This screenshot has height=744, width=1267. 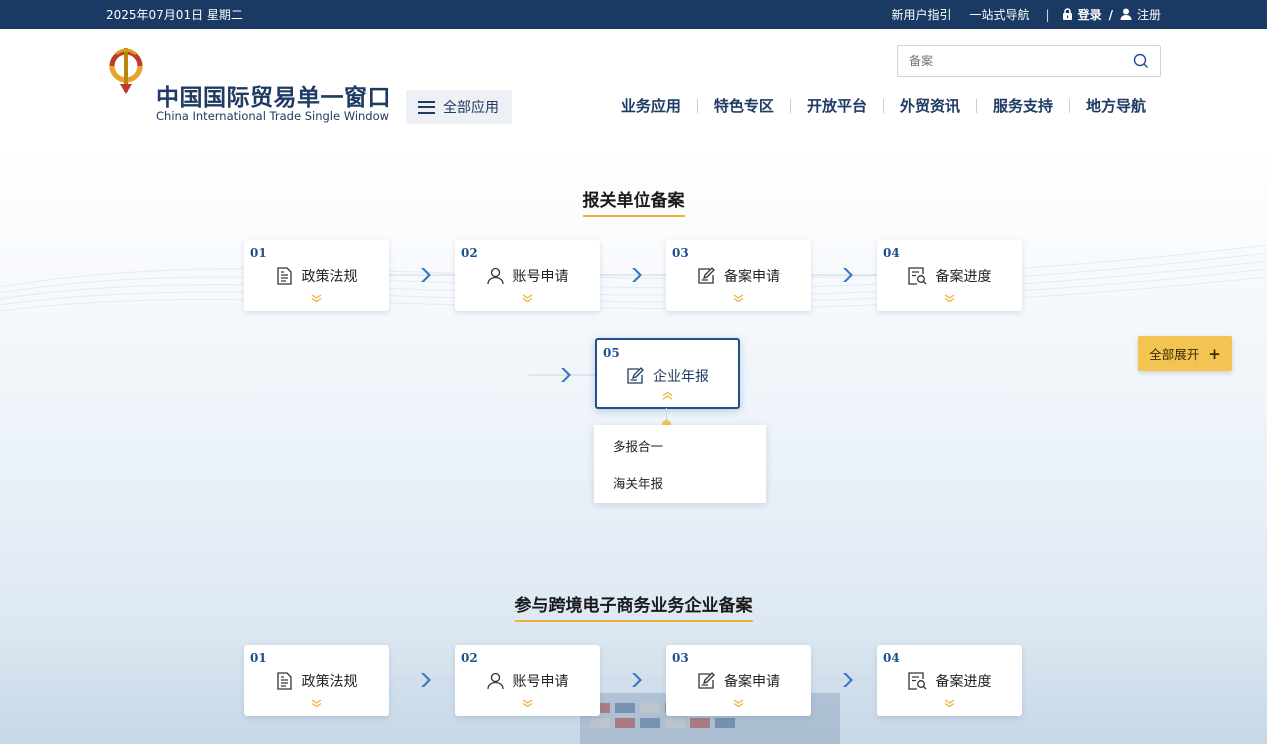 I want to click on nav-open-platform: 开放平台, so click(x=837, y=105).